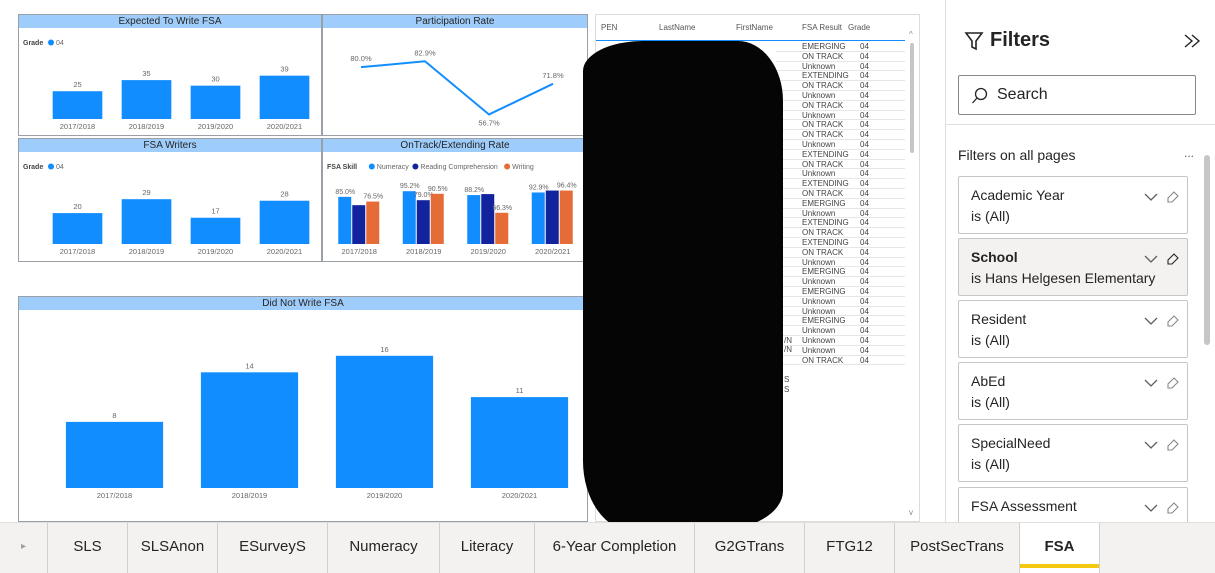  Describe the element at coordinates (33, 43) in the screenshot. I see `legend-title: Grade` at that location.